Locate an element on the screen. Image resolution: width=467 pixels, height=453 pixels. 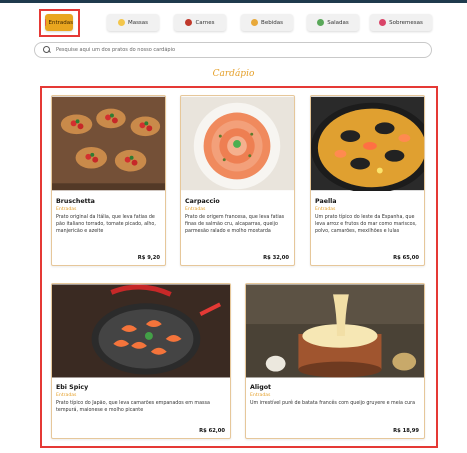
card-price: R$ 18,99 is located at coordinates (406, 431).